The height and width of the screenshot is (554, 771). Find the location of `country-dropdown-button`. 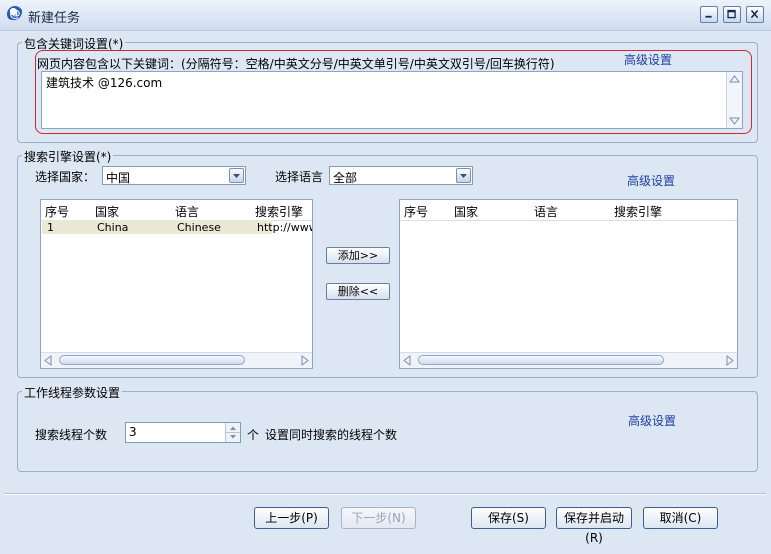

country-dropdown-button is located at coordinates (236, 175).